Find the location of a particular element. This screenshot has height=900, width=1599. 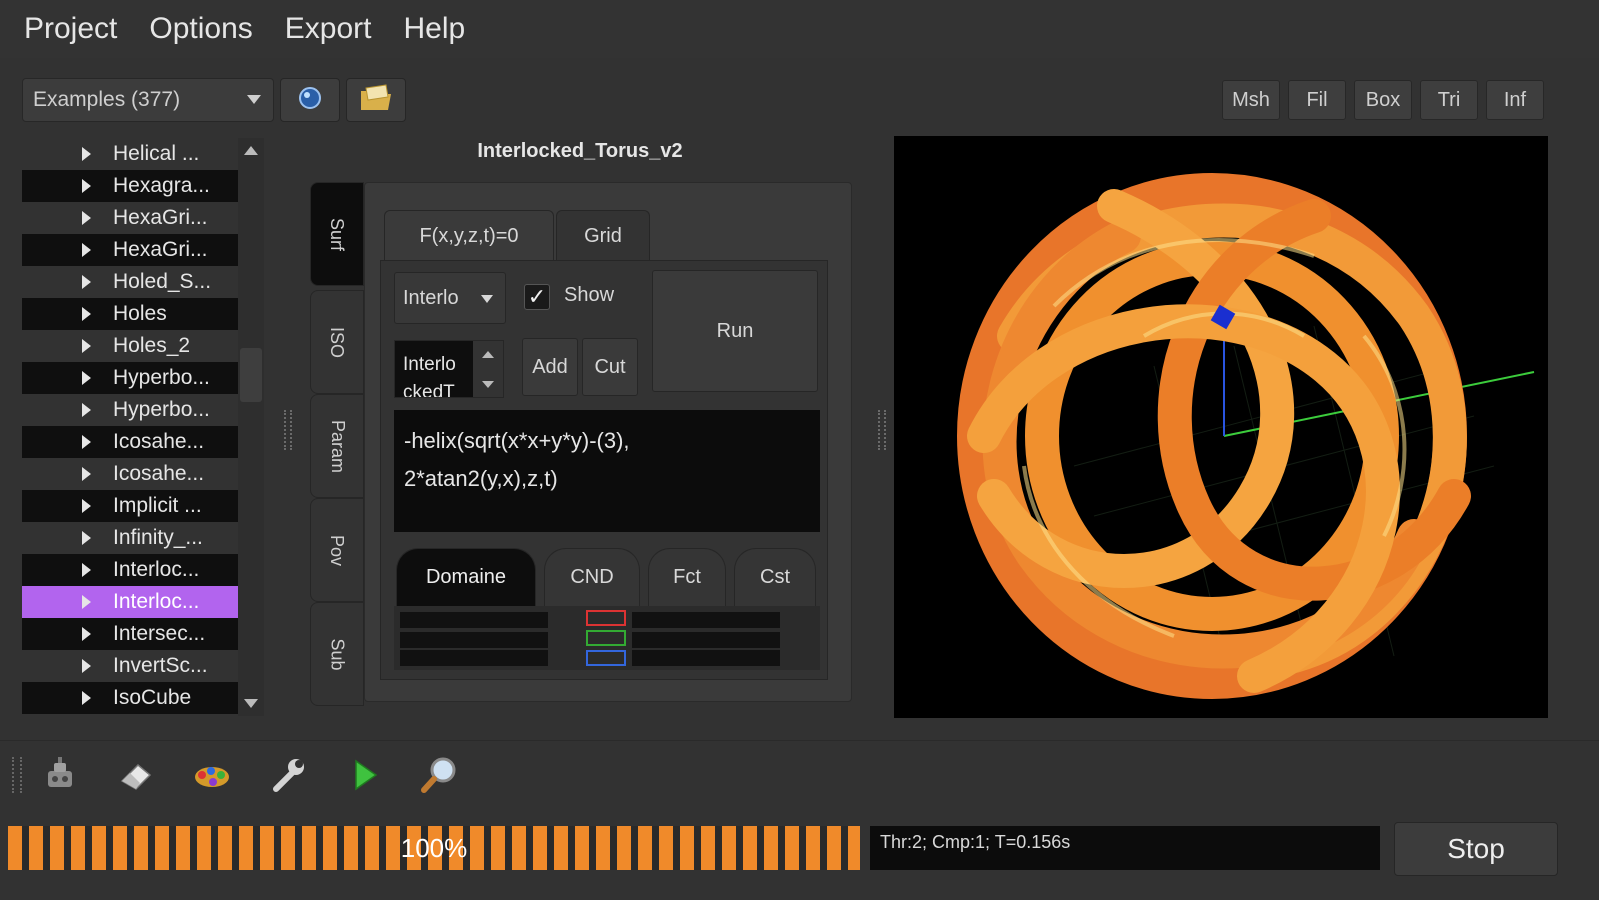

menu-project: Project is located at coordinates (70, 29).